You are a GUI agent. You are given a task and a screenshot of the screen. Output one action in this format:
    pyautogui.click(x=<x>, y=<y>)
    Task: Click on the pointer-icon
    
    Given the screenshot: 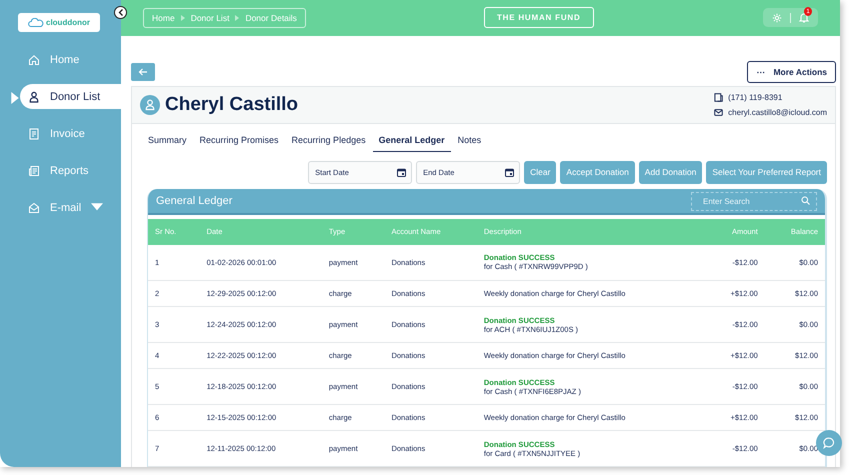 What is the action you would take?
    pyautogui.click(x=15, y=98)
    